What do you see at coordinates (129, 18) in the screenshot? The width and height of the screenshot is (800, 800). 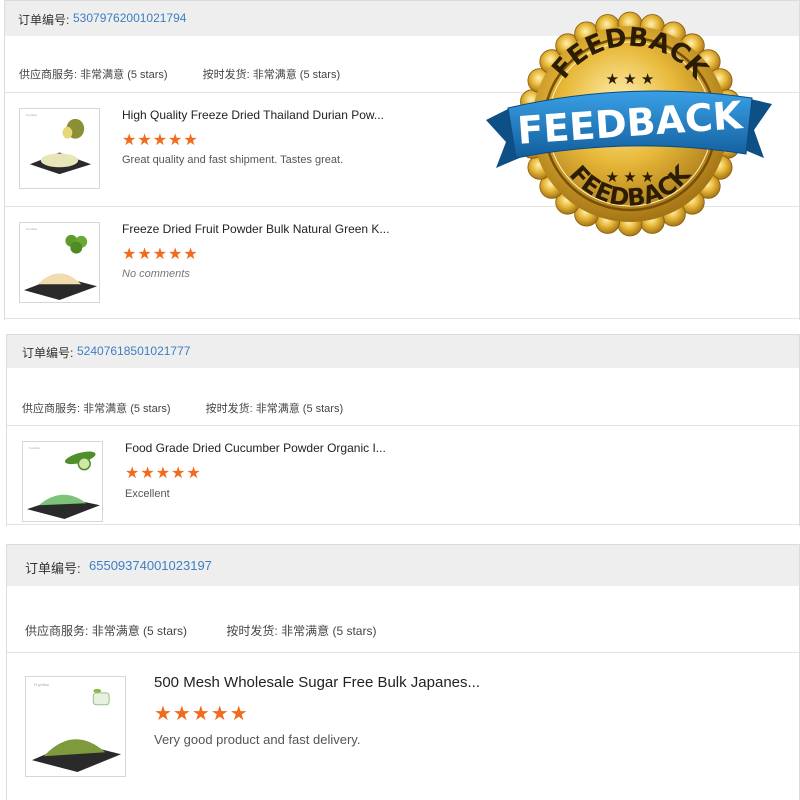 I see `order-number-link: 53079762001021794` at bounding box center [129, 18].